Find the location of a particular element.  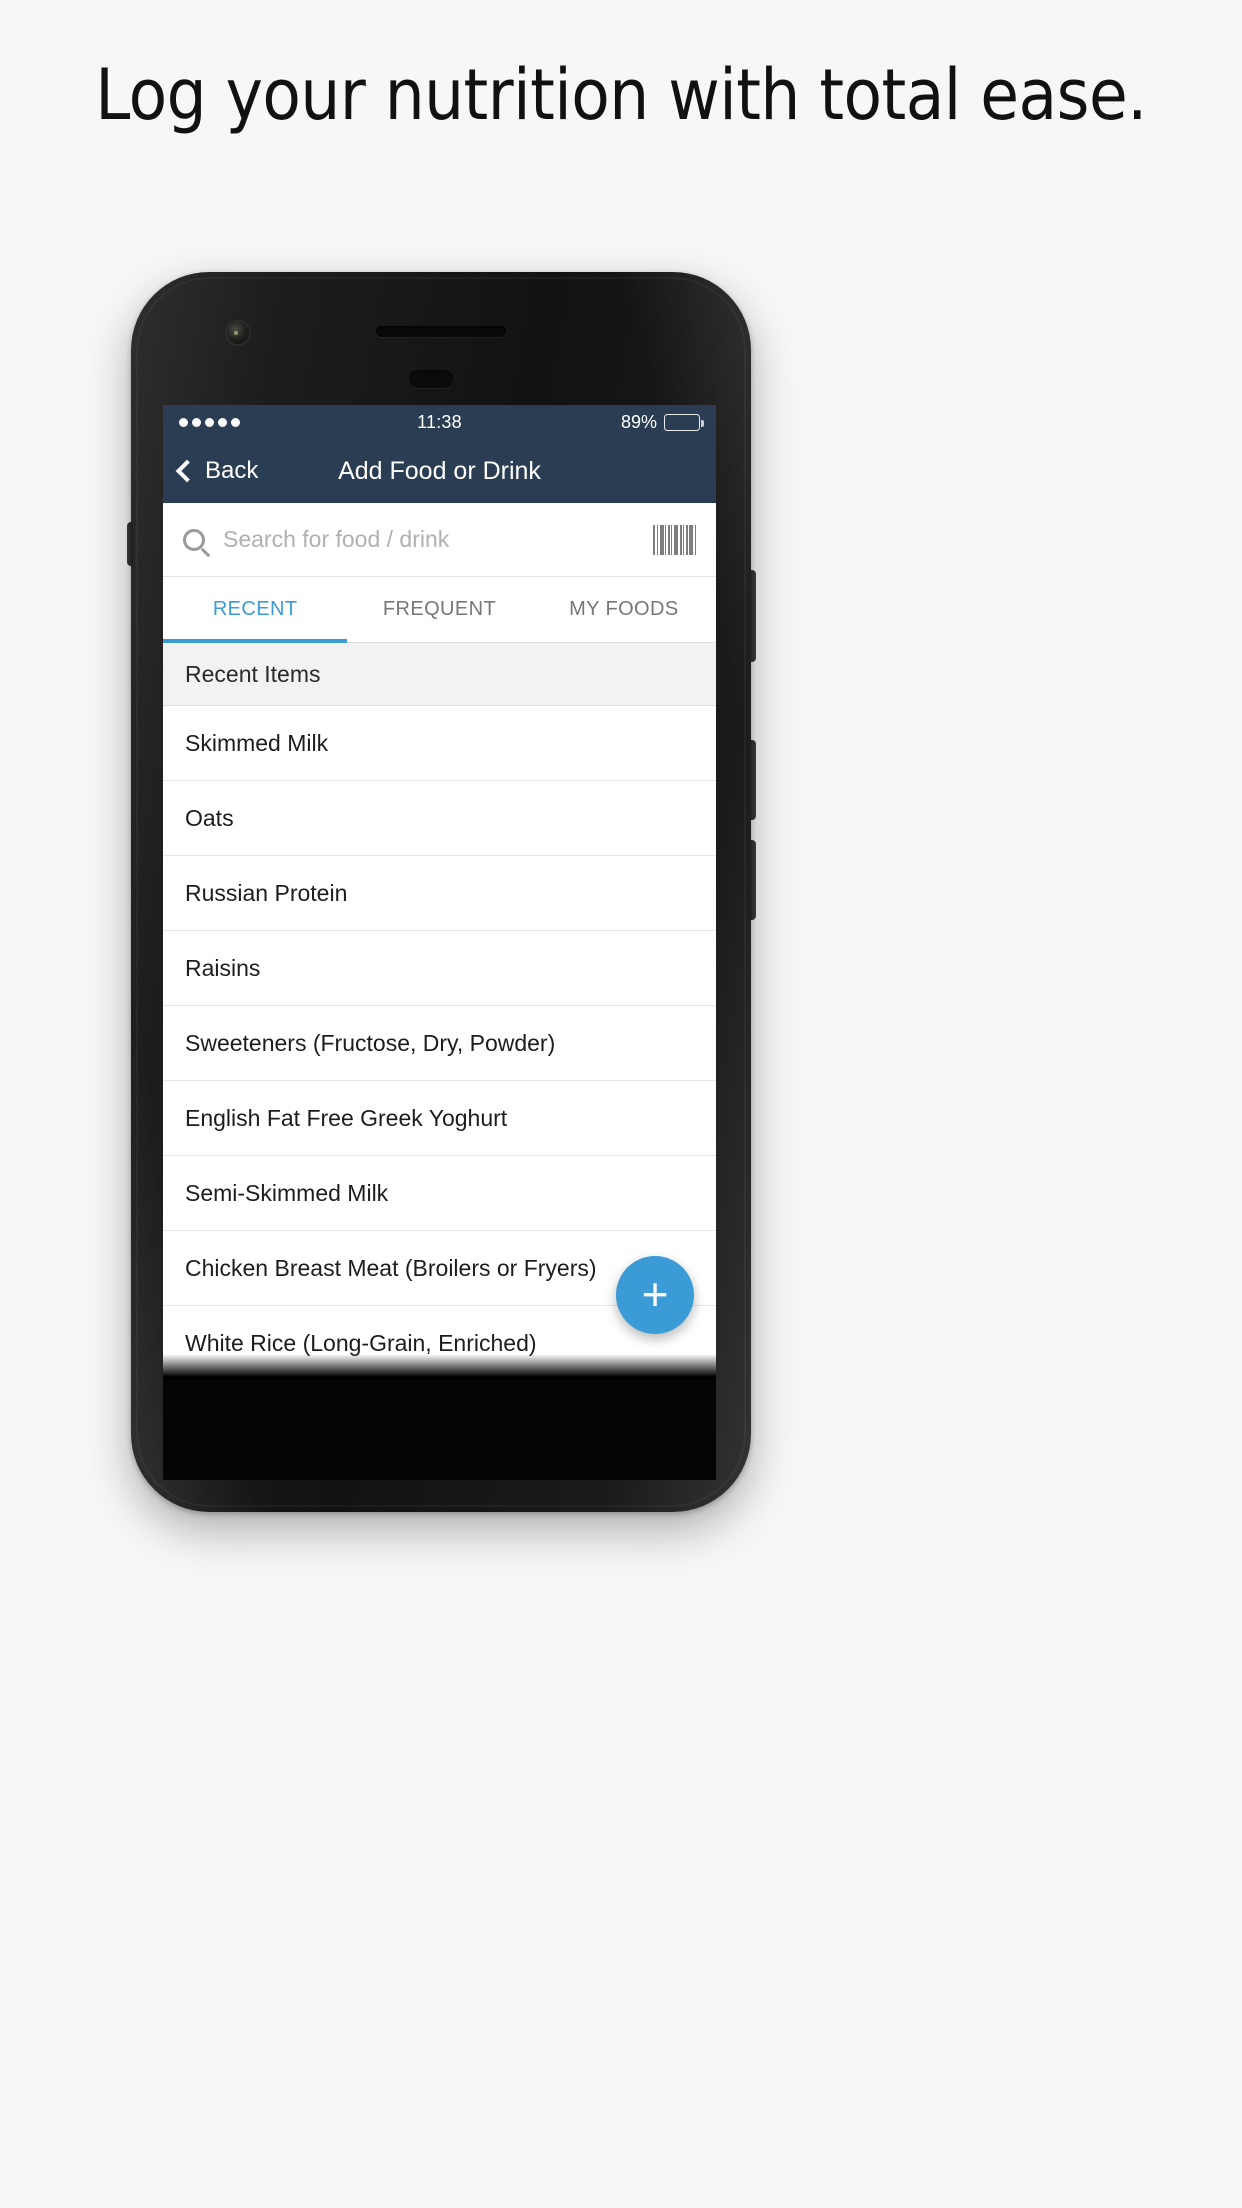

status-bar: 11:38 89% is located at coordinates (439, 422).